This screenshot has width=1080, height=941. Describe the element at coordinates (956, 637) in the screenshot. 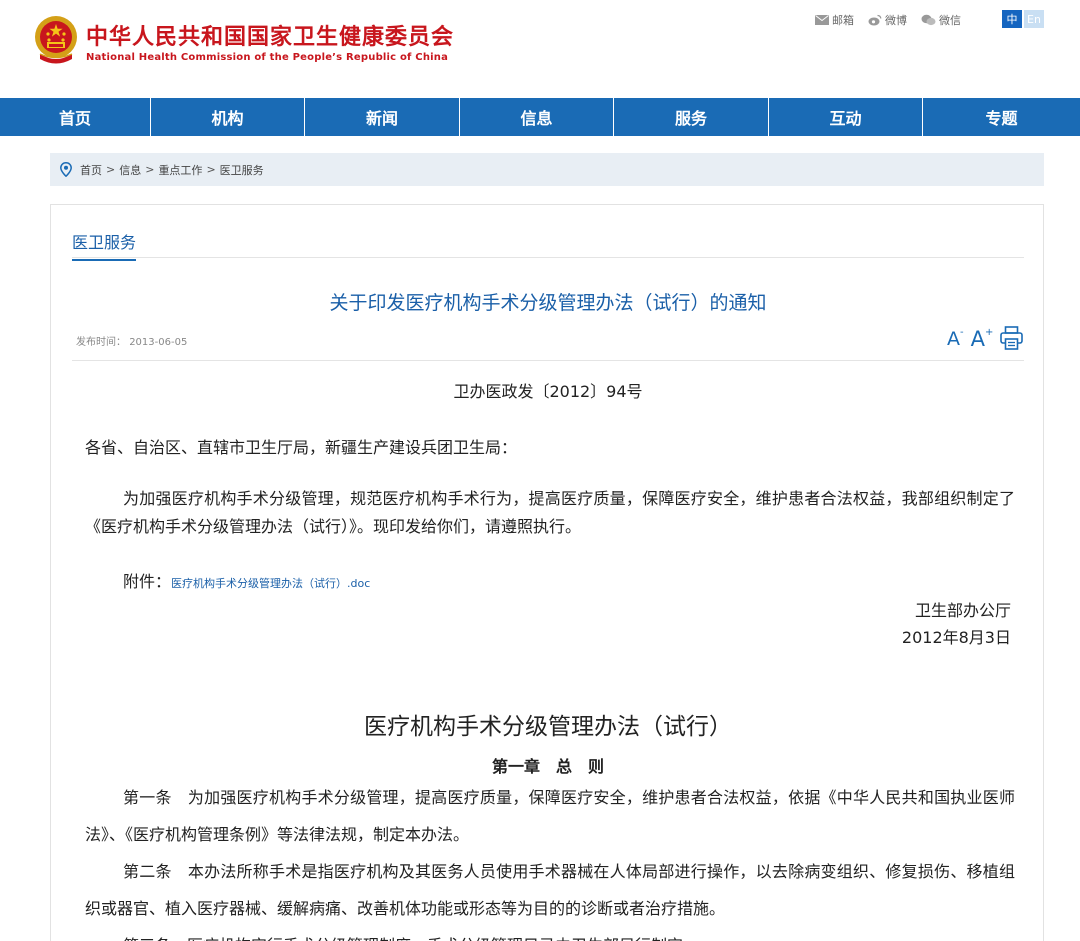

I see `signature-date: 2012年8月3日` at that location.